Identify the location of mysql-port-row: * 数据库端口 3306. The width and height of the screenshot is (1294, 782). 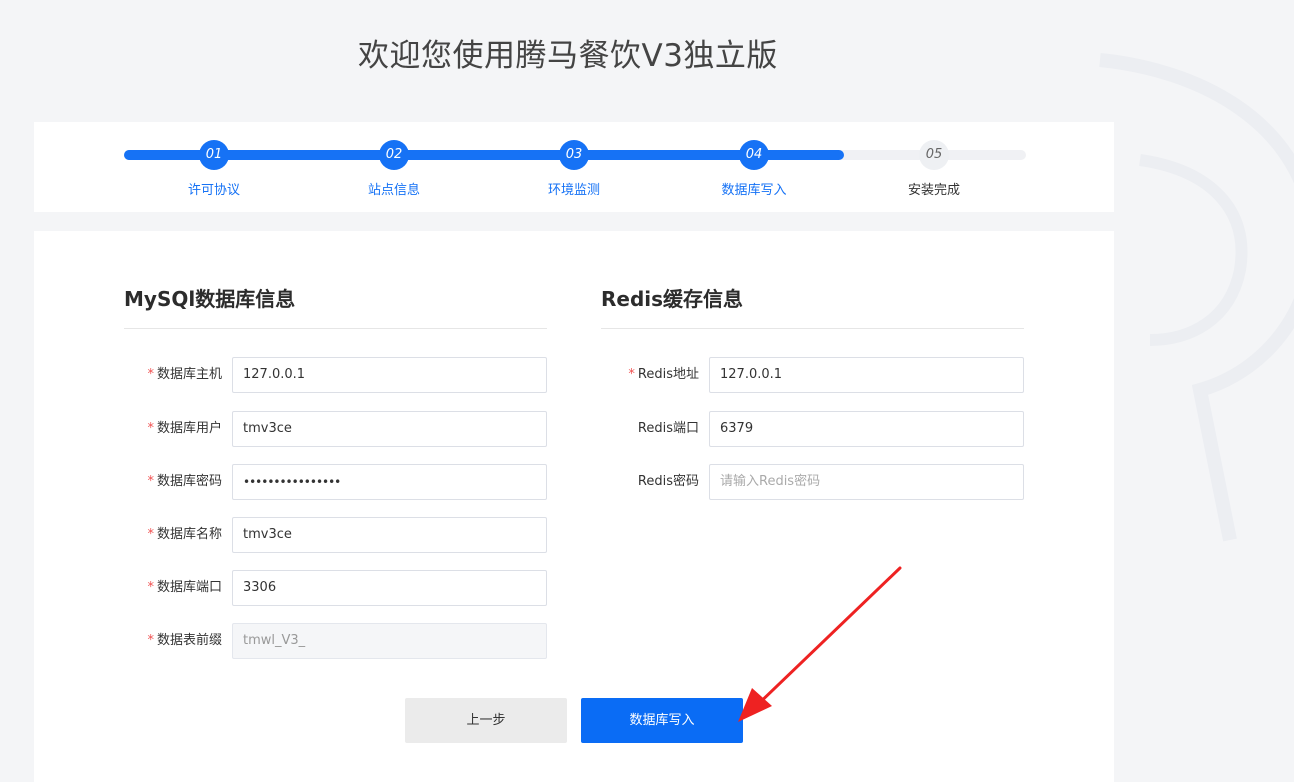
(290, 588).